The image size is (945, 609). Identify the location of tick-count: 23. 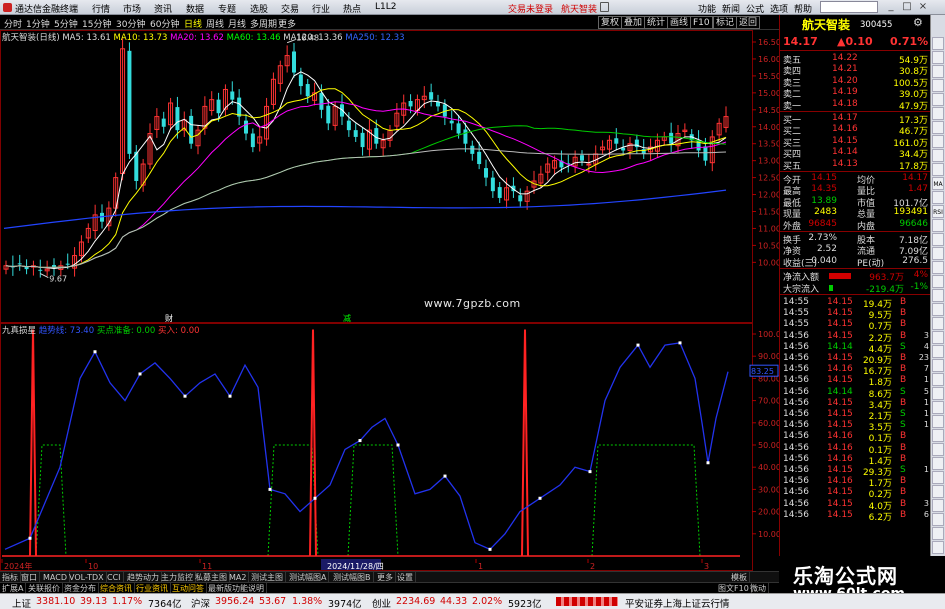
(923, 357).